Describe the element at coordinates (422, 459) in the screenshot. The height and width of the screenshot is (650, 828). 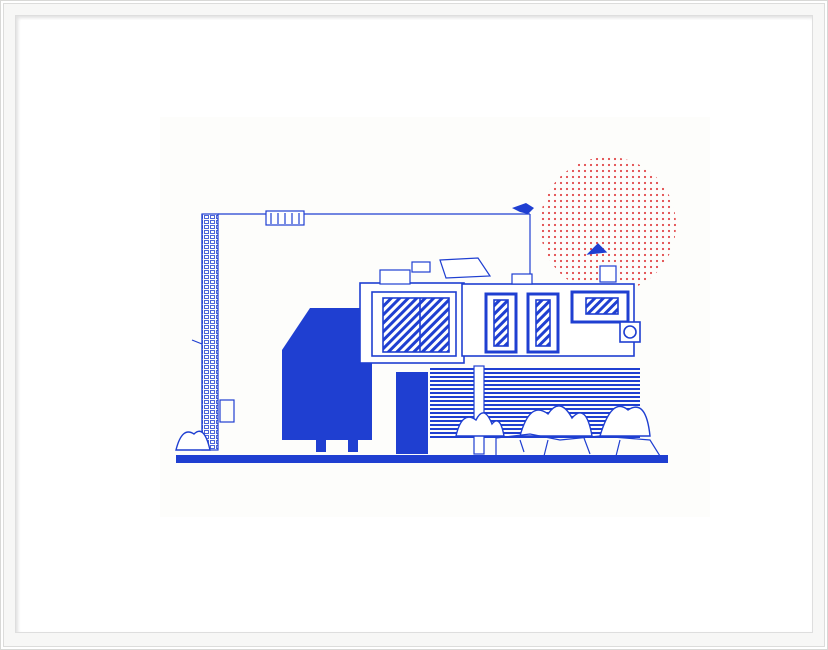
I see `ground-strip` at that location.